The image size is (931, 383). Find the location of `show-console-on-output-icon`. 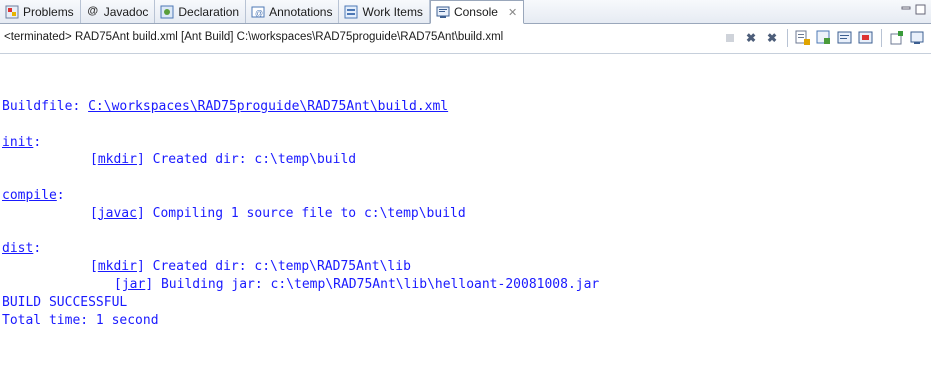

show-console-on-output-icon is located at coordinates (845, 38).